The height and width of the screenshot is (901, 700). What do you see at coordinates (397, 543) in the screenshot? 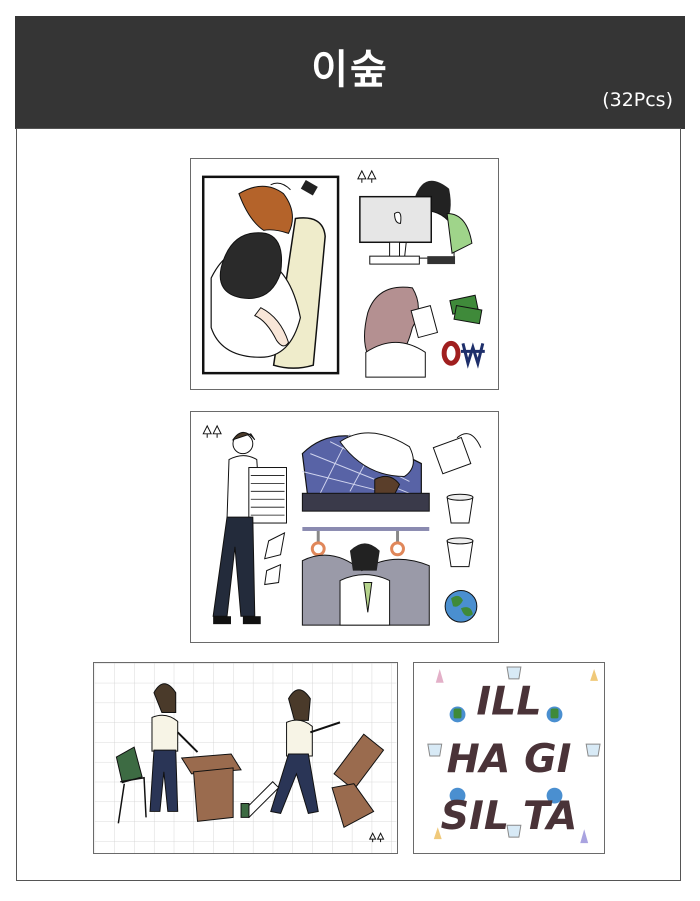
I see `hand-strap-right` at bounding box center [397, 543].